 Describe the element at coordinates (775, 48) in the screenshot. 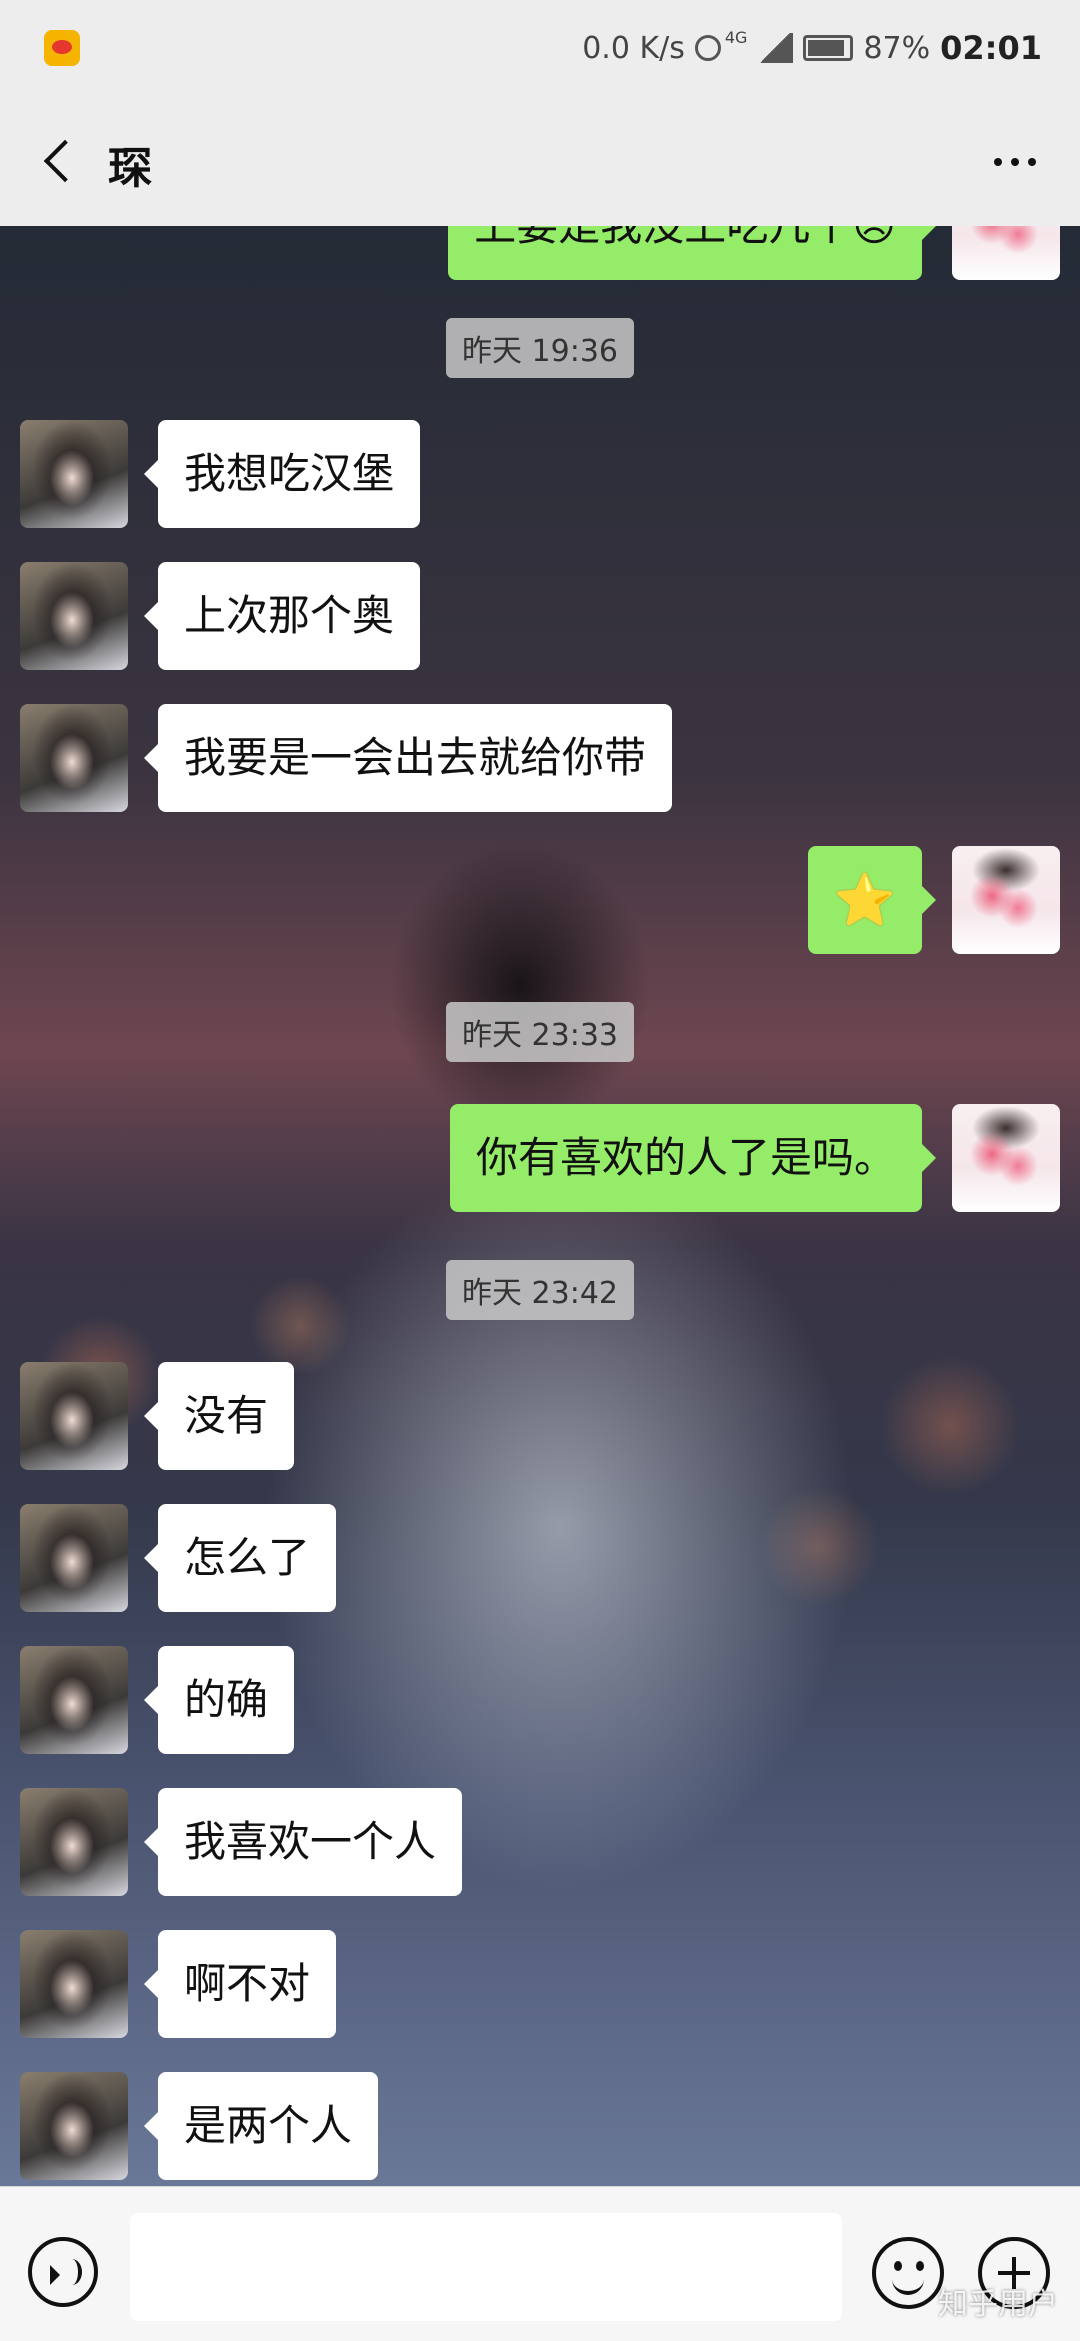

I see `signal-icon` at that location.